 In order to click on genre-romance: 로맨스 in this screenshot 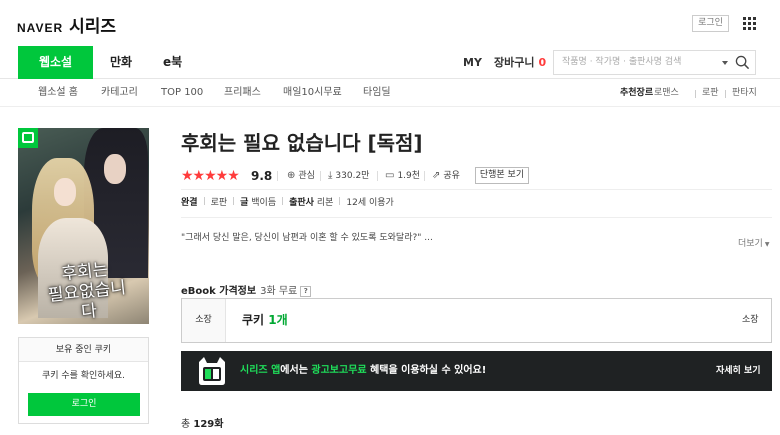, I will do `click(666, 93)`.